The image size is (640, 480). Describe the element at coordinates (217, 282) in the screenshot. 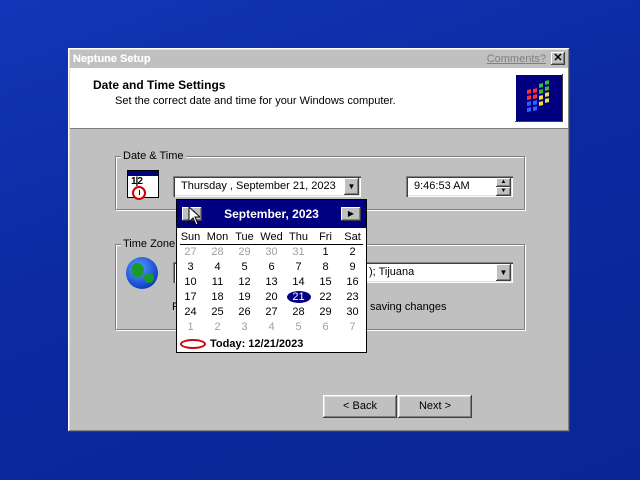

I see `calendar-day: 11` at that location.